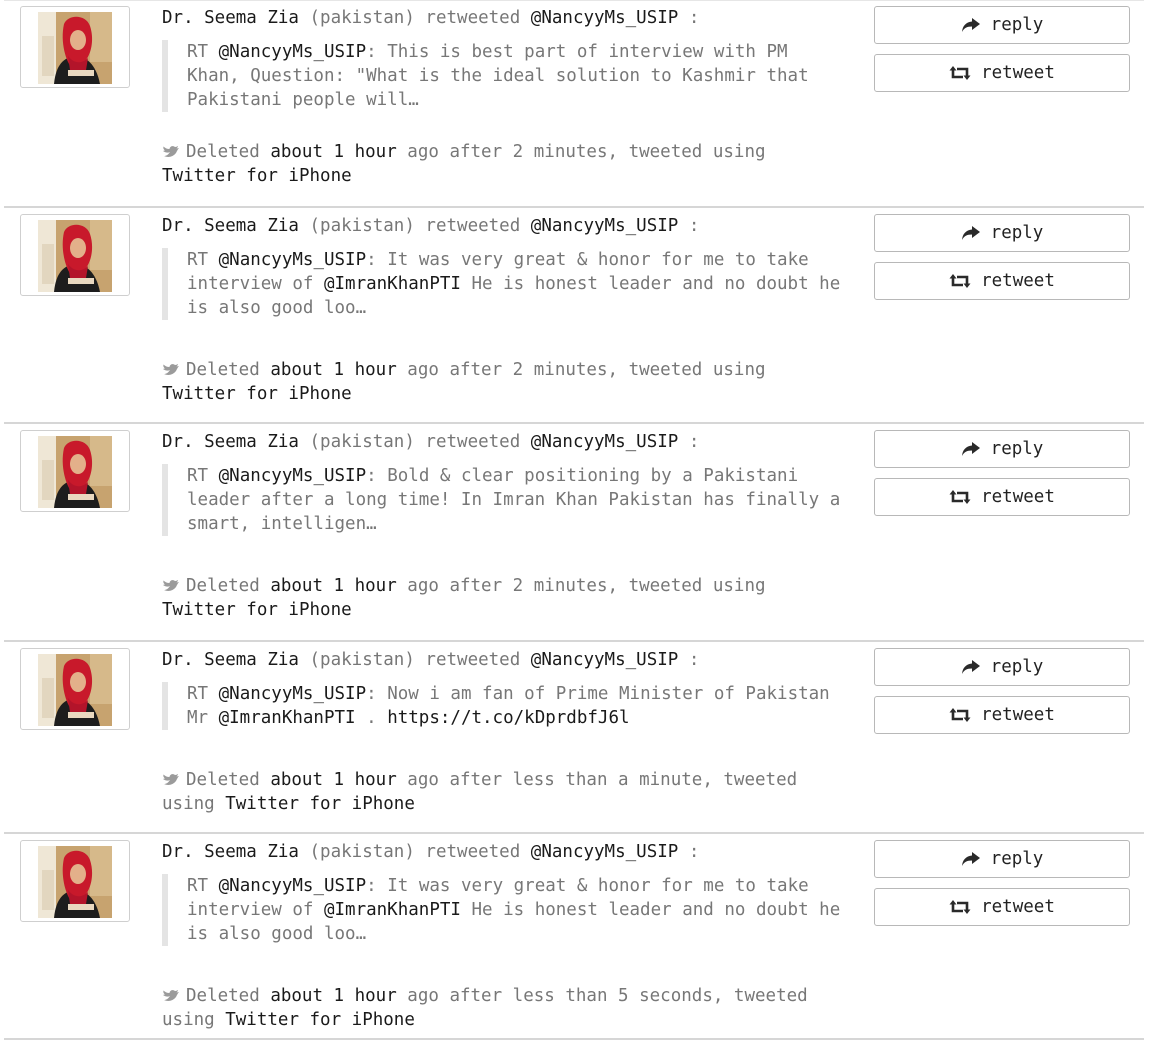 This screenshot has width=1172, height=1040. What do you see at coordinates (371, 718) in the screenshot?
I see `tweet-text-b: .` at bounding box center [371, 718].